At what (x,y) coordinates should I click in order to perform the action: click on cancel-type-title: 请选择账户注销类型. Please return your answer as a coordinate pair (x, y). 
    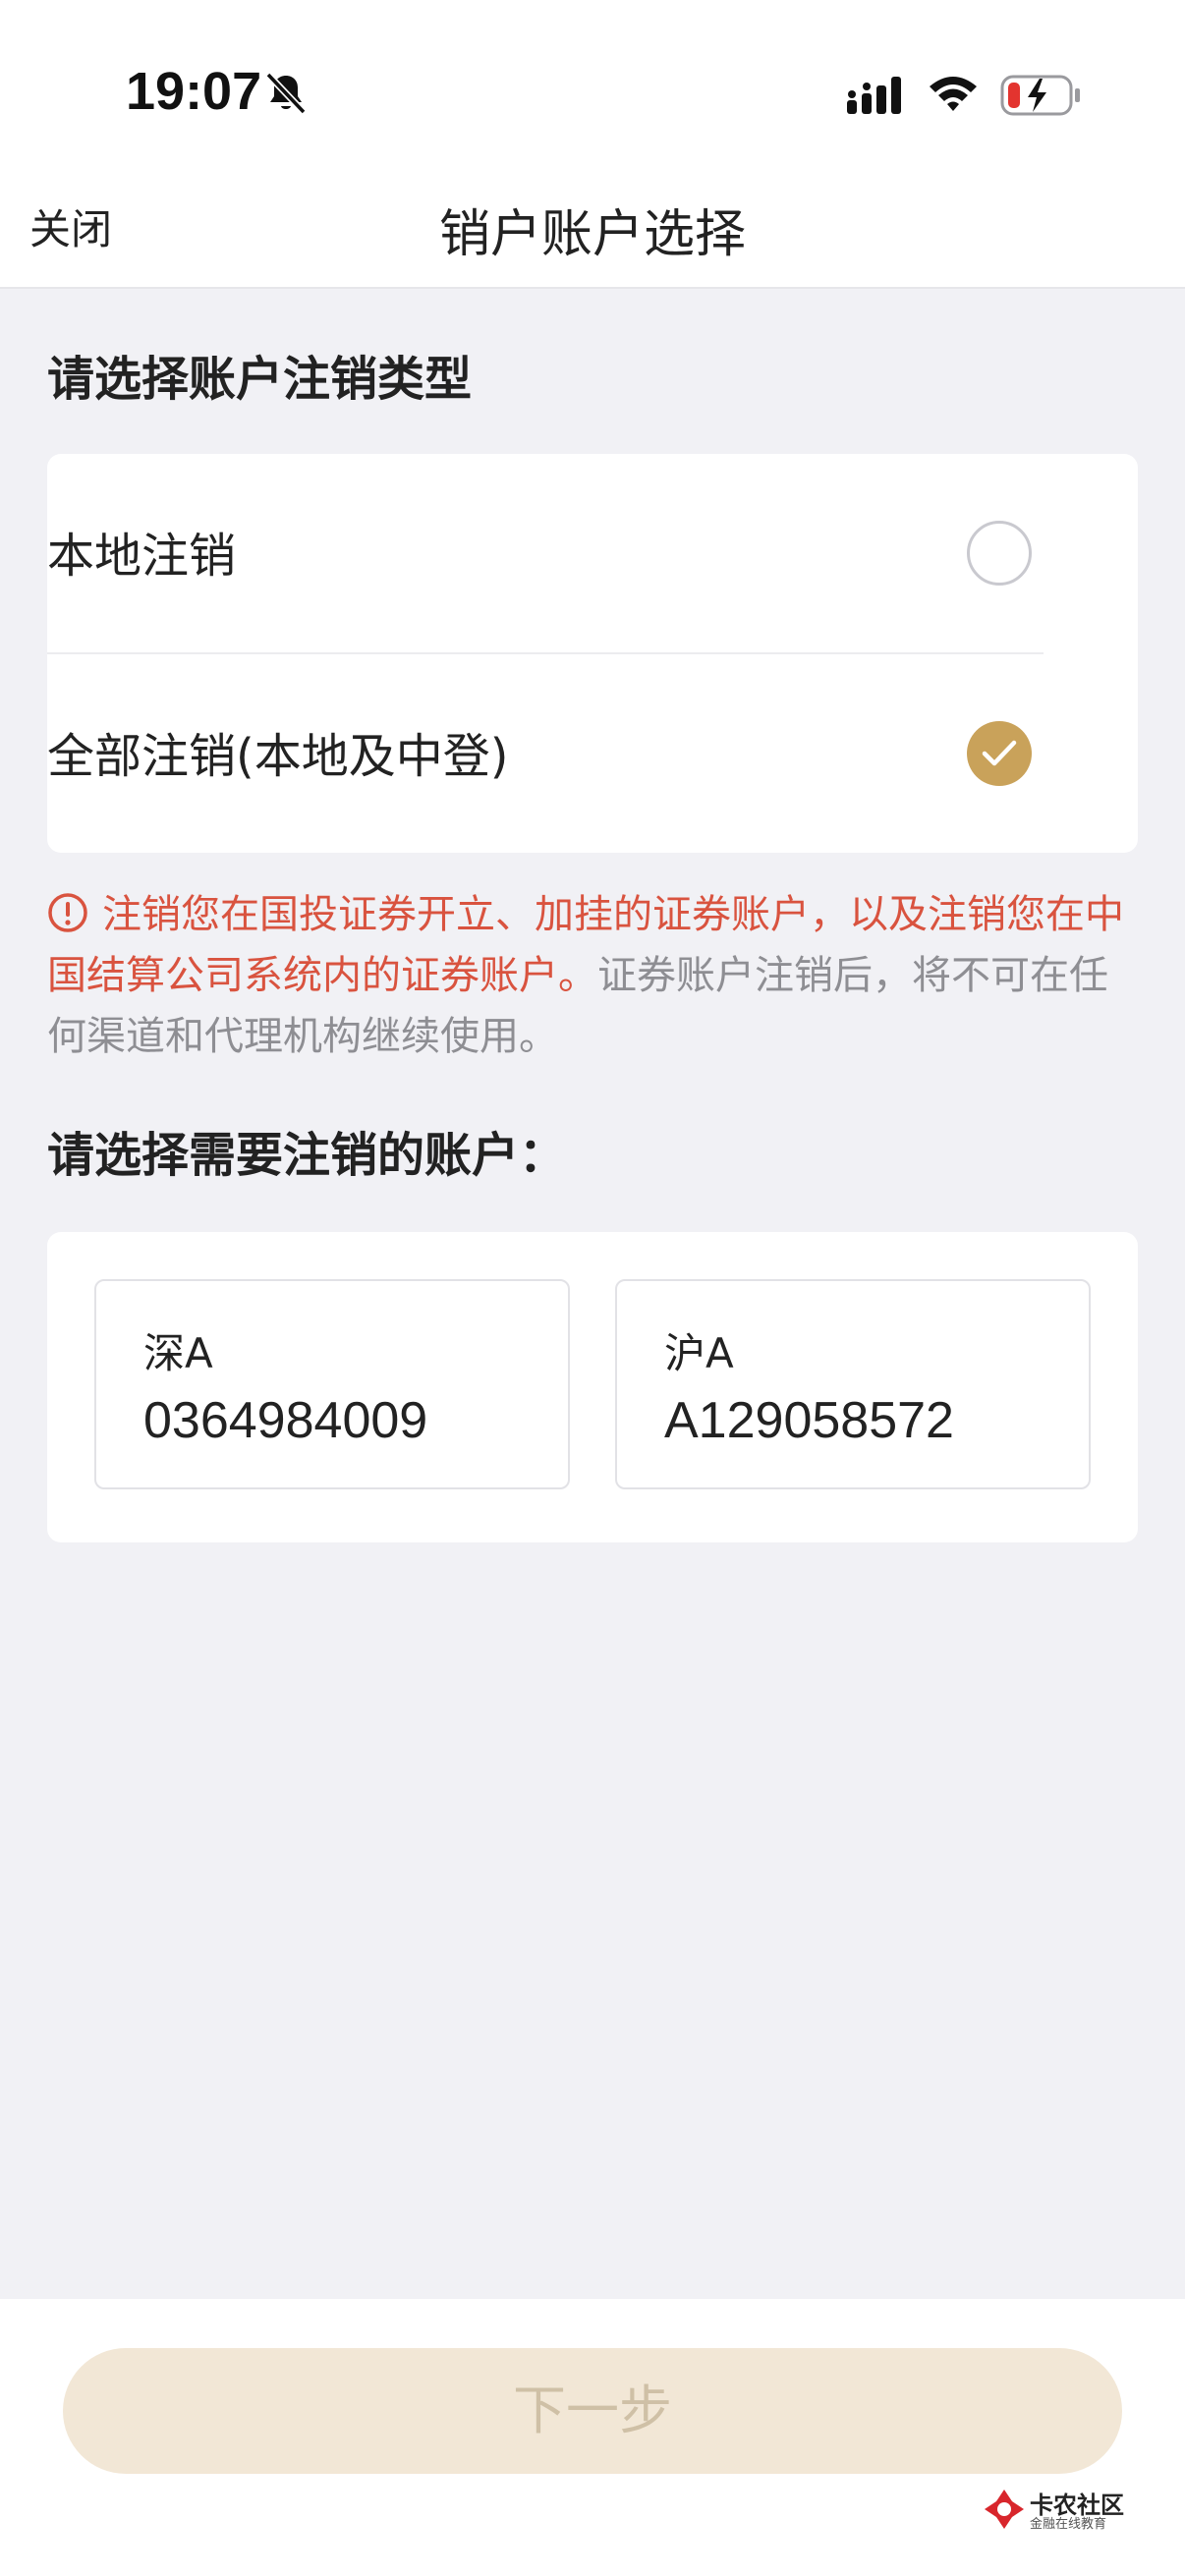
    Looking at the image, I should click on (260, 379).